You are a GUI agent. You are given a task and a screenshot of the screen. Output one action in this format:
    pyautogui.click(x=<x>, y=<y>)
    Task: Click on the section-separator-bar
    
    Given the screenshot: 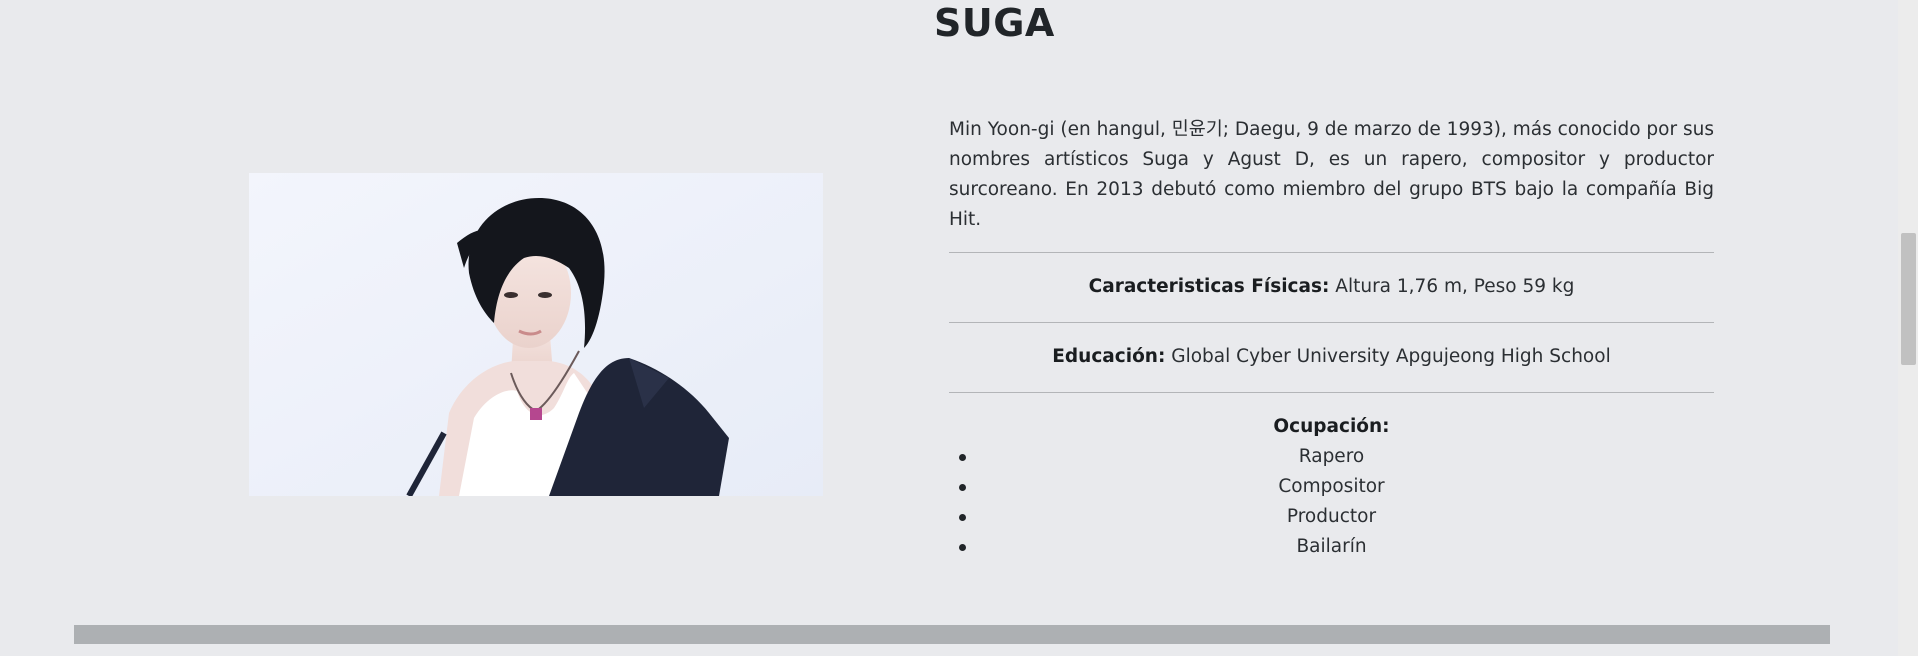 What is the action you would take?
    pyautogui.click(x=952, y=634)
    